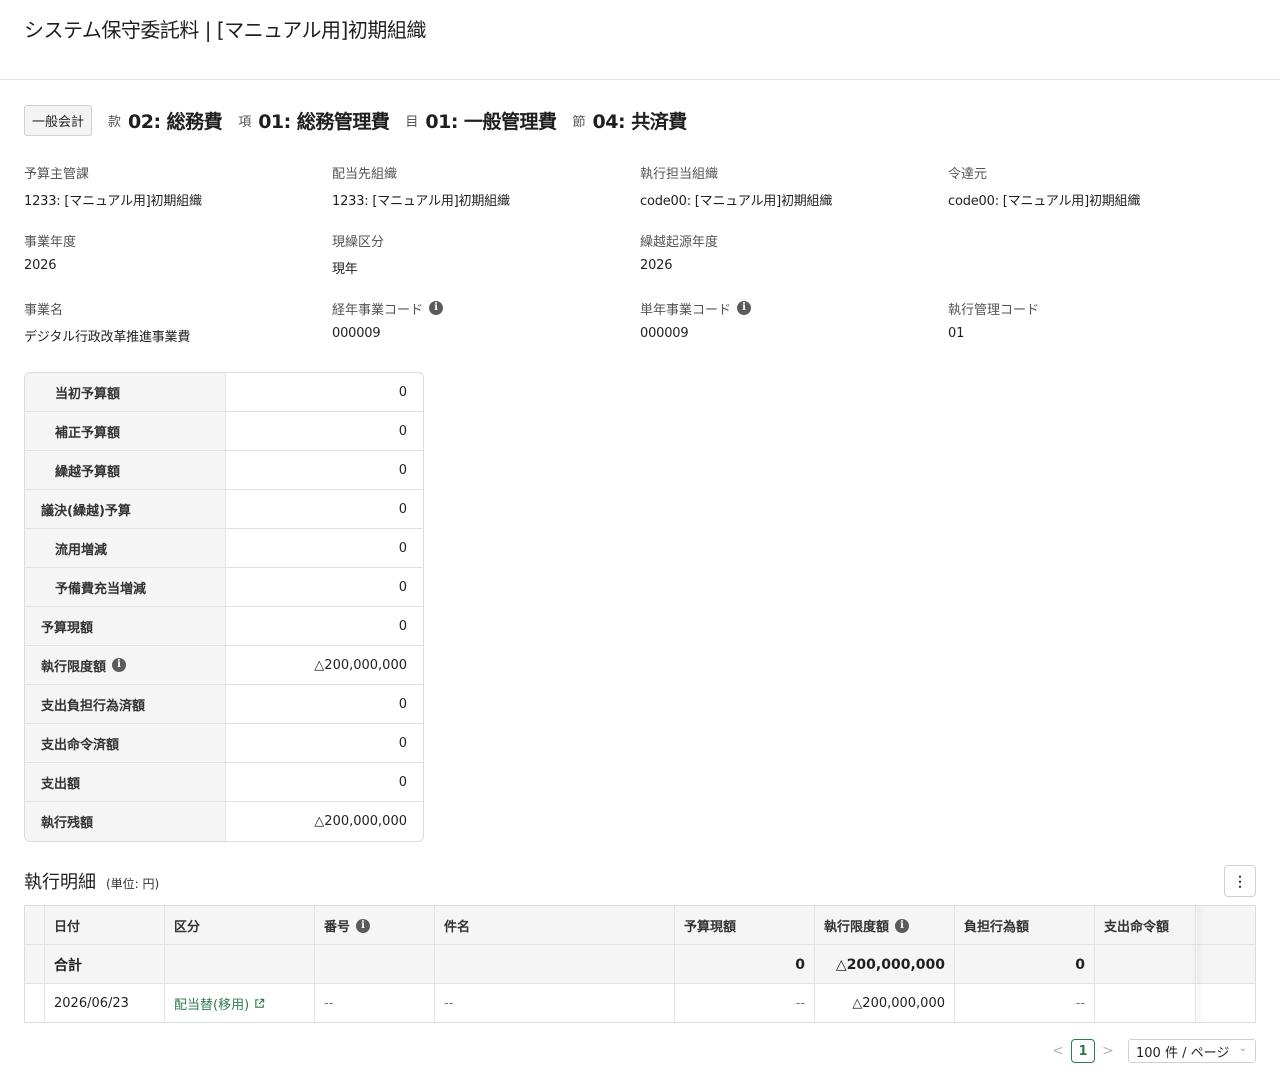 This screenshot has width=1280, height=1080. Describe the element at coordinates (656, 265) in the screenshot. I see `info-value: 2026` at that location.